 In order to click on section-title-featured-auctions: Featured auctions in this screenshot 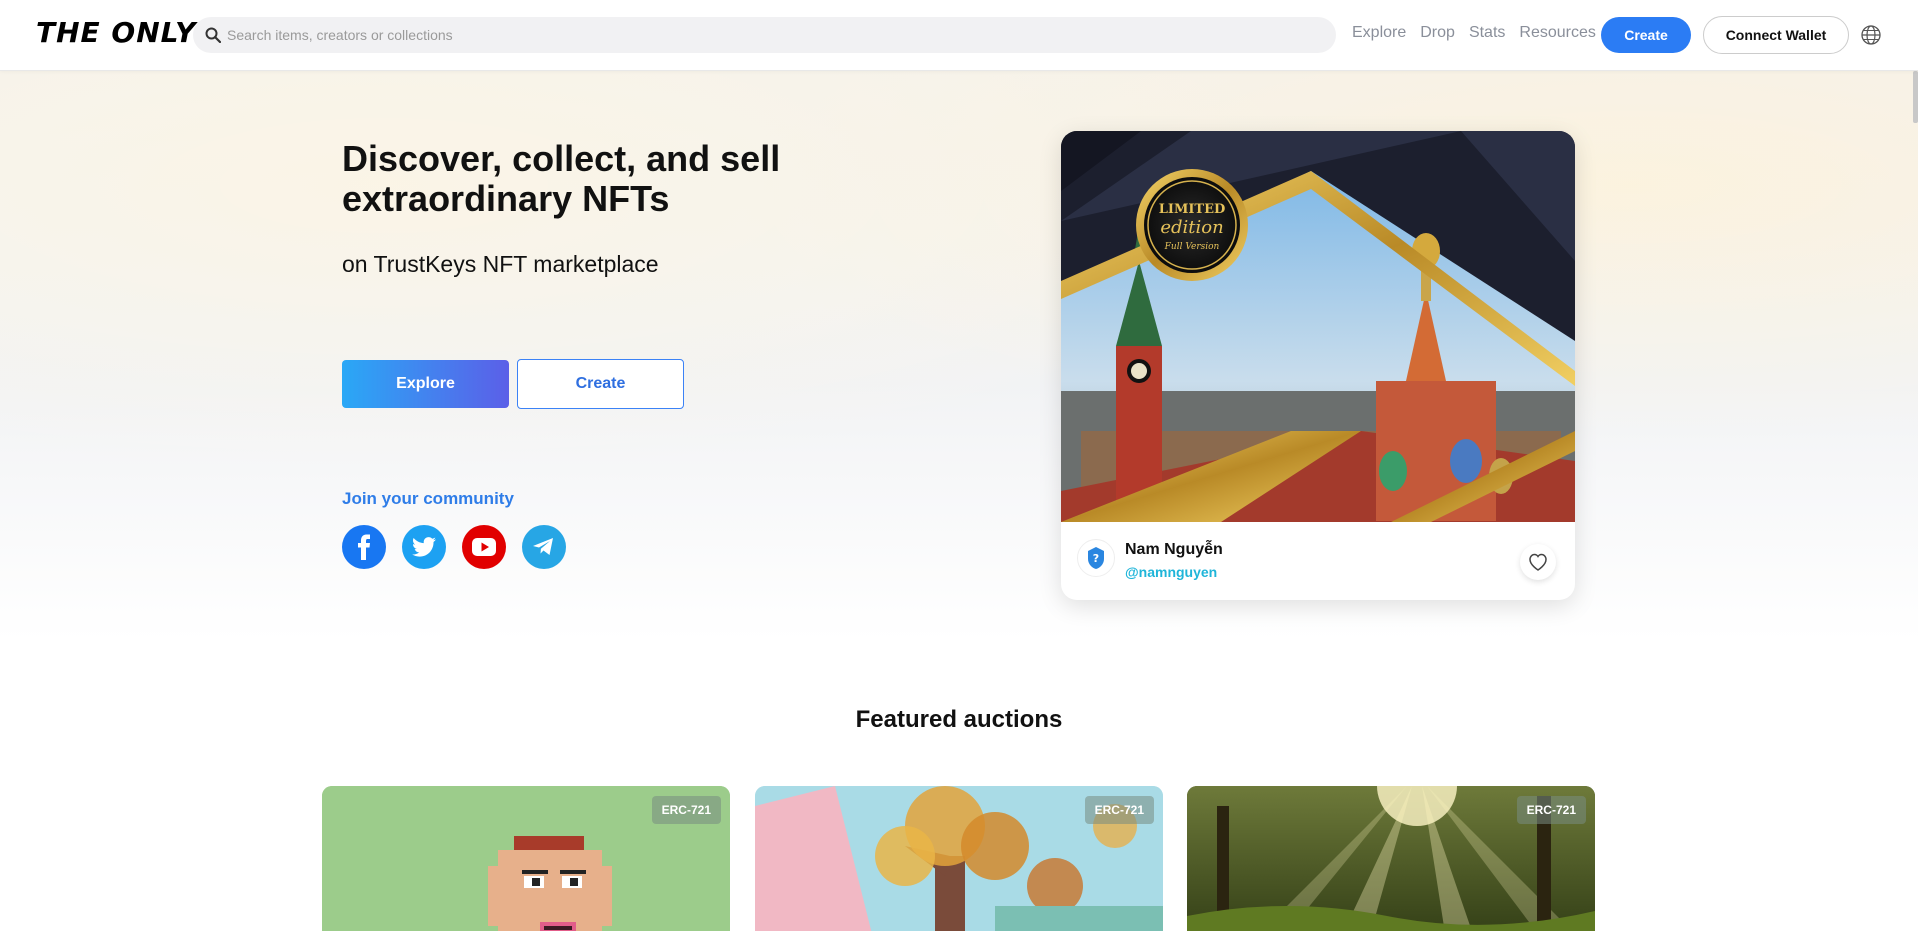, I will do `click(959, 719)`.